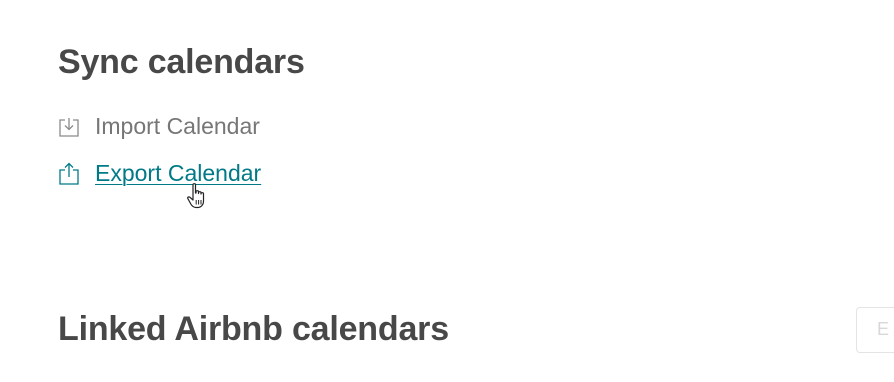  Describe the element at coordinates (177, 126) in the screenshot. I see `import-calendar-label: Import Calendar` at that location.